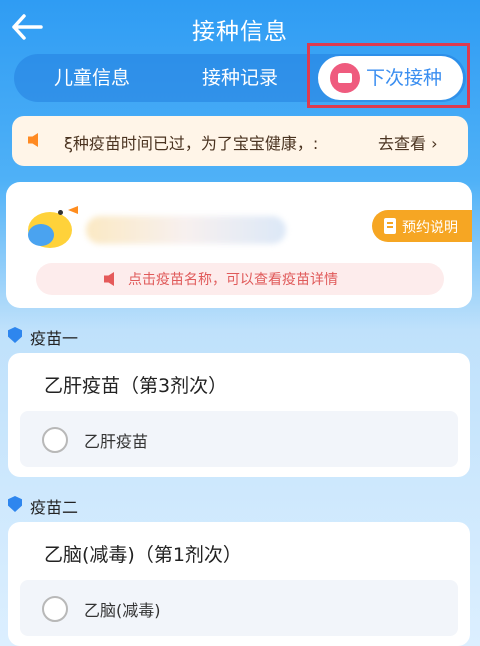  I want to click on chevron-right-icon: ›, so click(432, 143).